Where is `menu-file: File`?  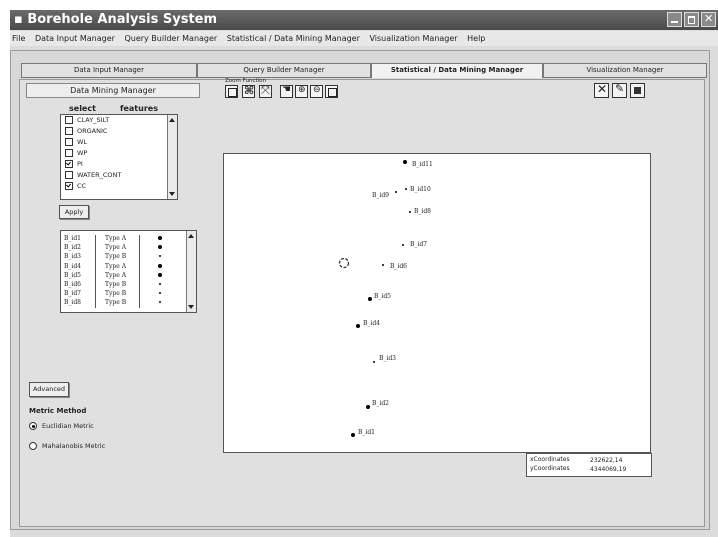 menu-file: File is located at coordinates (18, 38).